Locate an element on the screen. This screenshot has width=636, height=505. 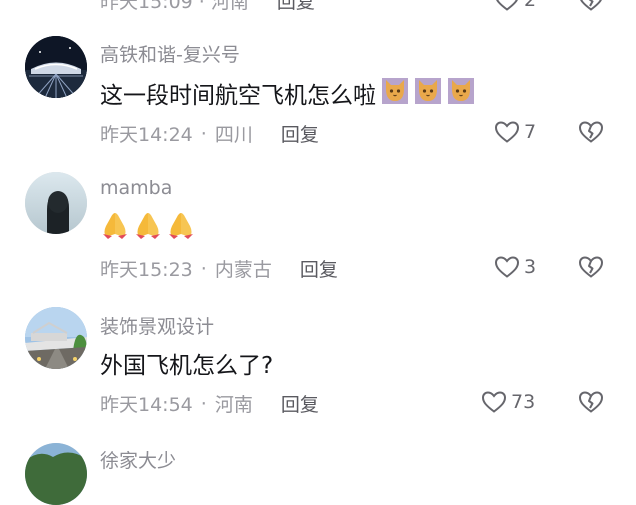
like-count: 7 is located at coordinates (530, 132).